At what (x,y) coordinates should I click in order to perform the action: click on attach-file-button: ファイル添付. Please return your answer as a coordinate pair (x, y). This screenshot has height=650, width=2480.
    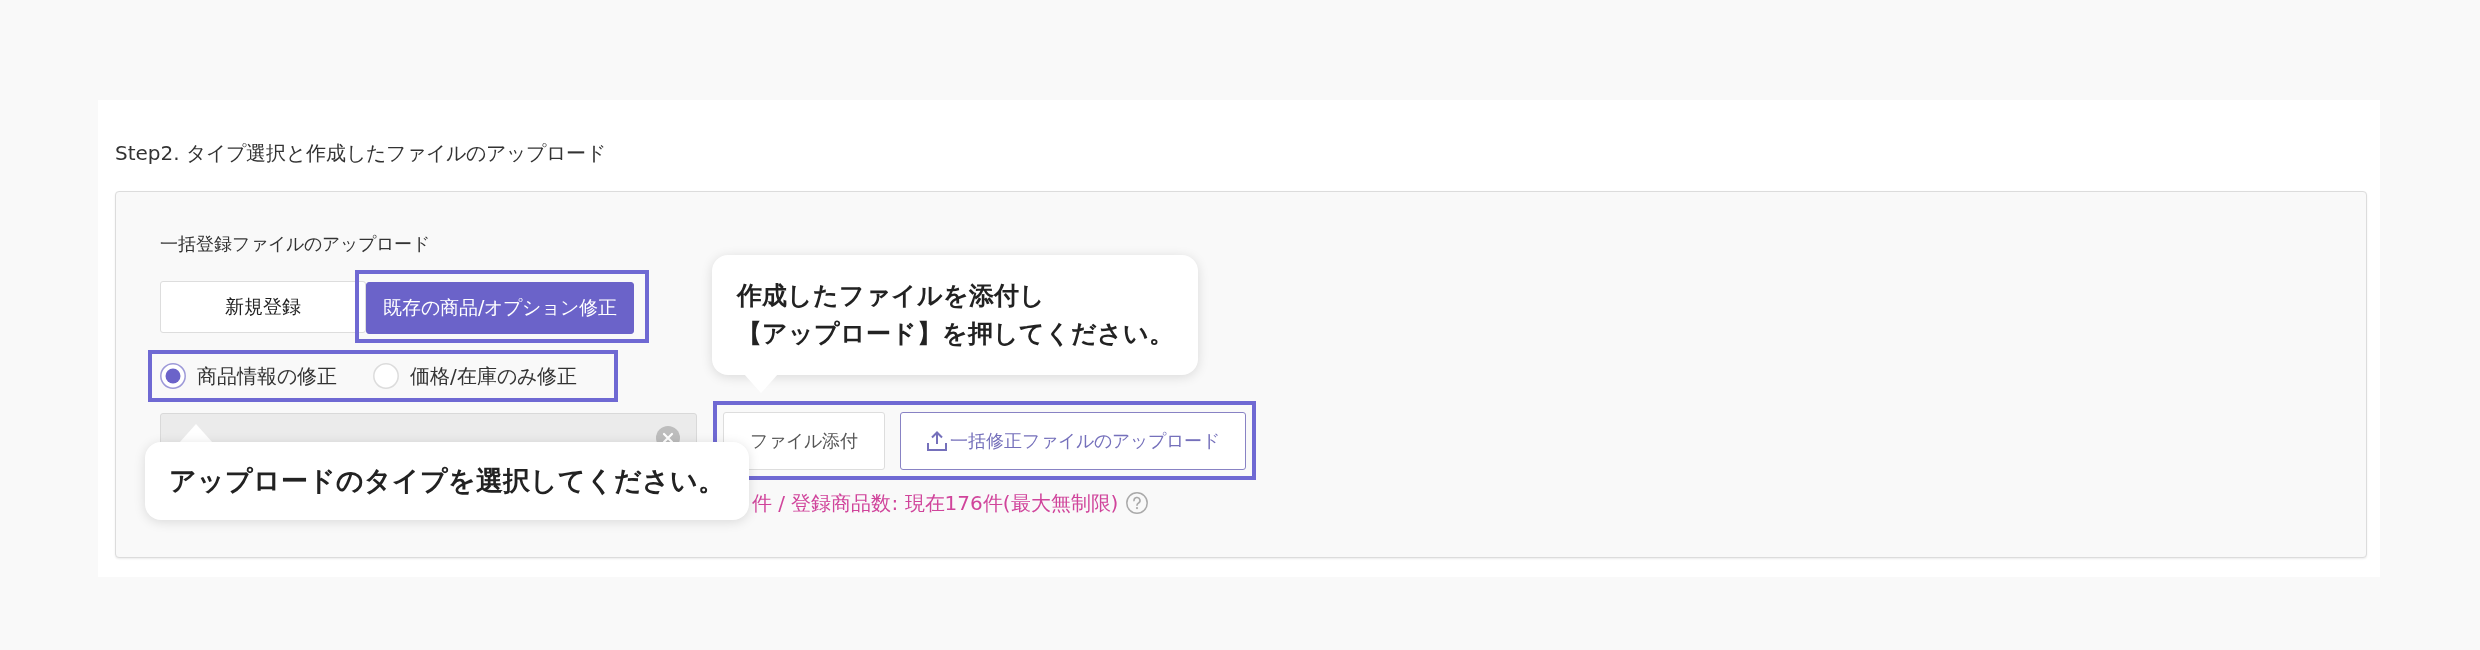
    Looking at the image, I should click on (804, 441).